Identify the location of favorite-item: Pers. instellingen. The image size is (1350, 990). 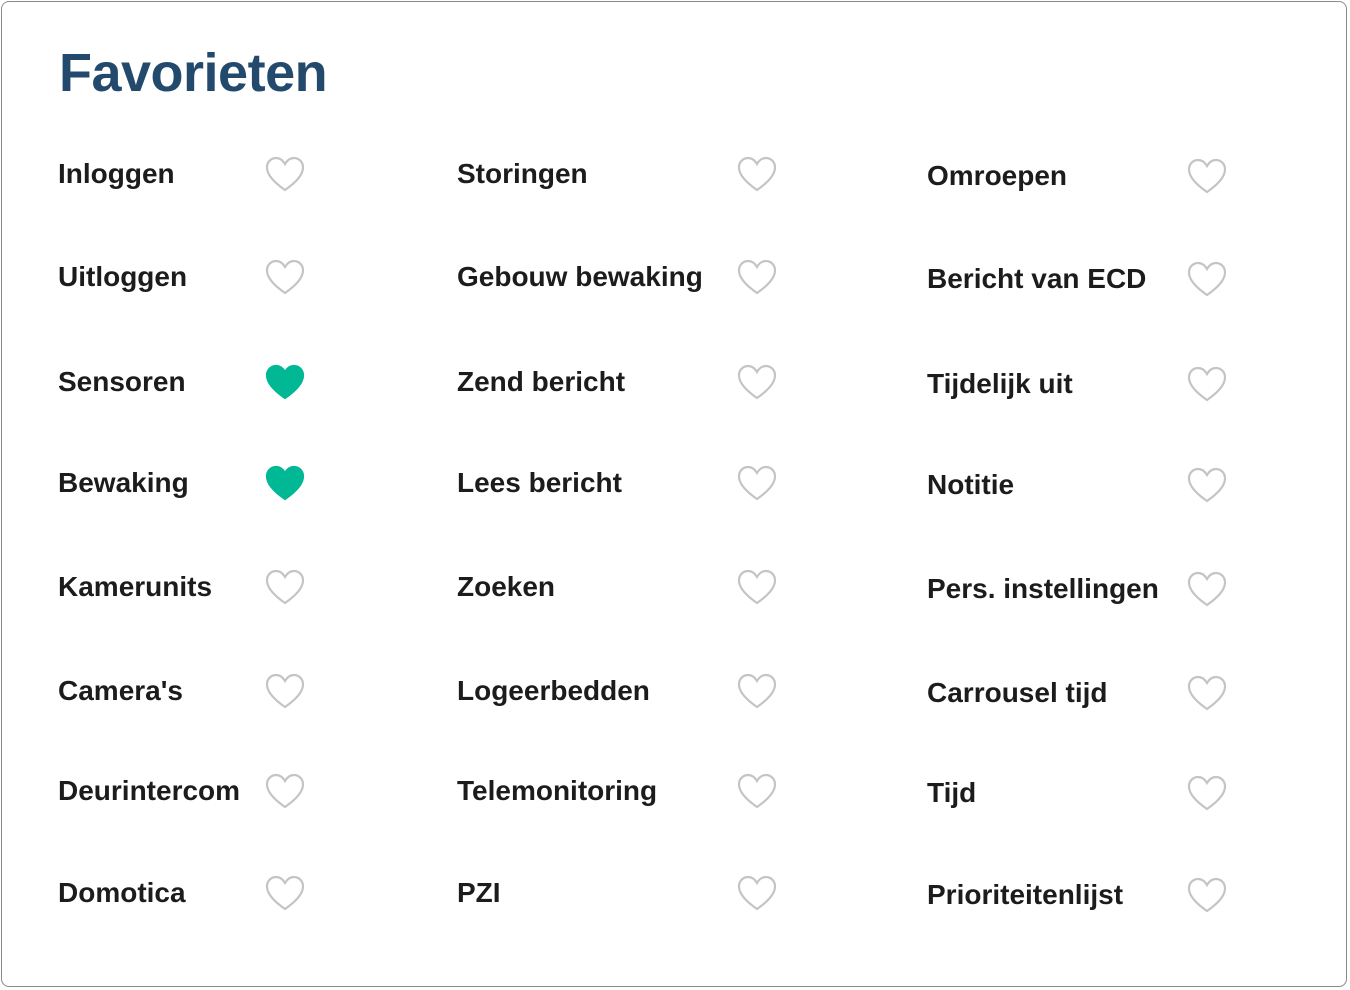
(1077, 589).